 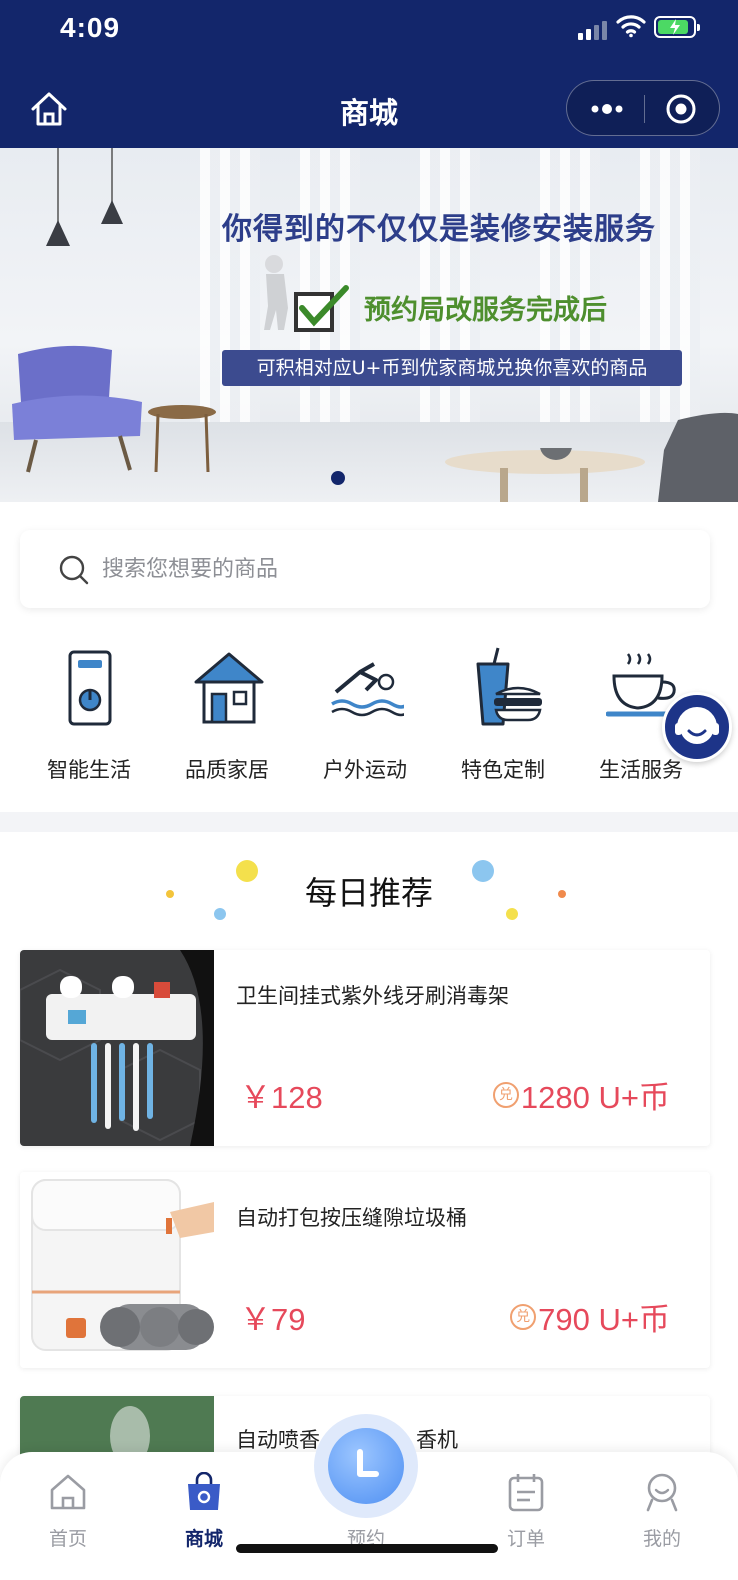 I want to click on banner-tagline: 可积相对应U+币到优家商城兑换你喜欢的商品, so click(x=452, y=368).